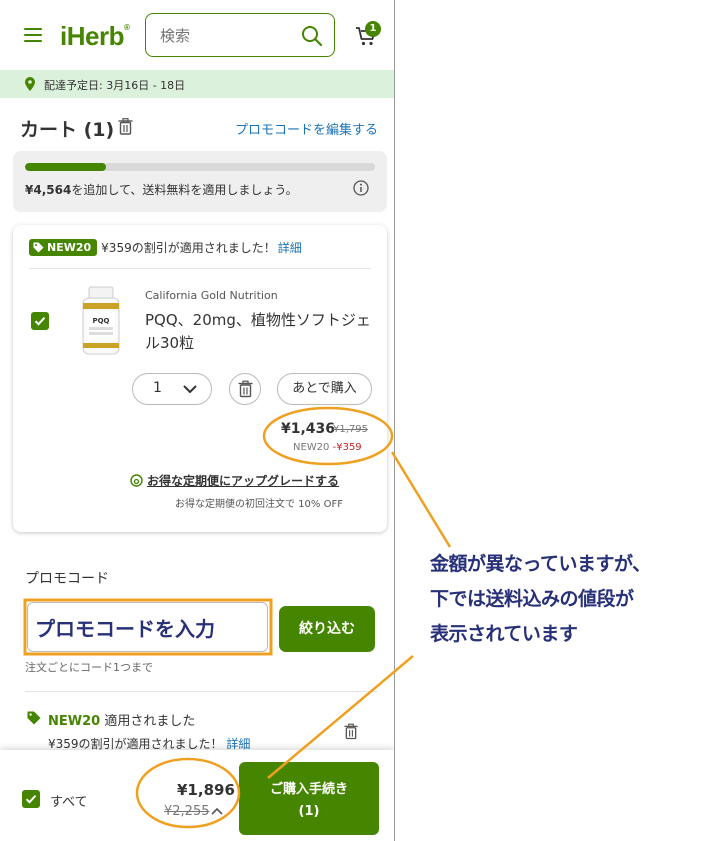 The width and height of the screenshot is (716, 841). Describe the element at coordinates (184, 190) in the screenshot. I see `shipping-message-text: を追加して、送料無料を適用しましょう。` at that location.